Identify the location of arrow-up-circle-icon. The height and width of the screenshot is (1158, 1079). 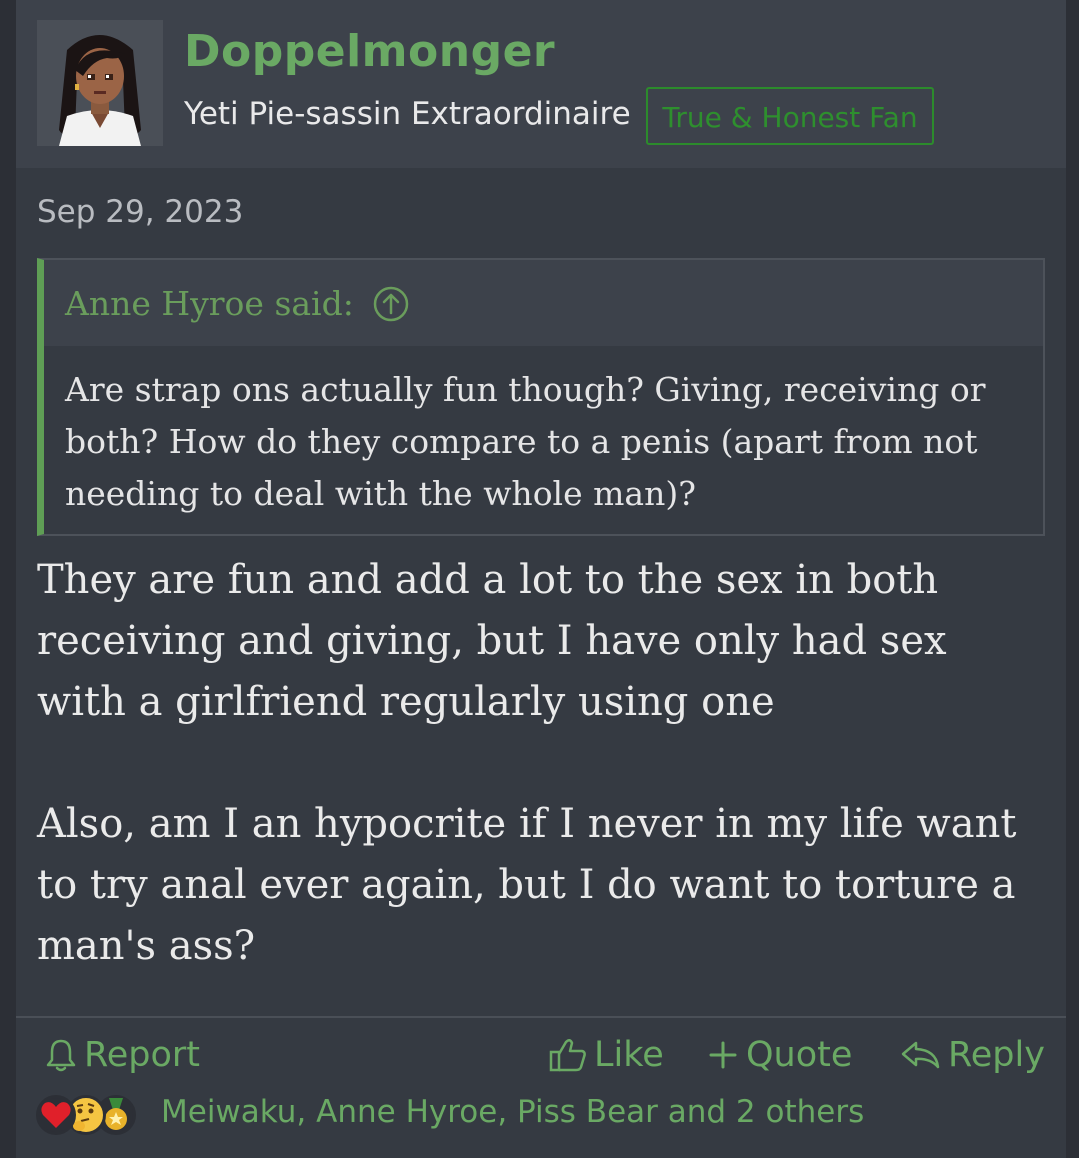
(391, 304).